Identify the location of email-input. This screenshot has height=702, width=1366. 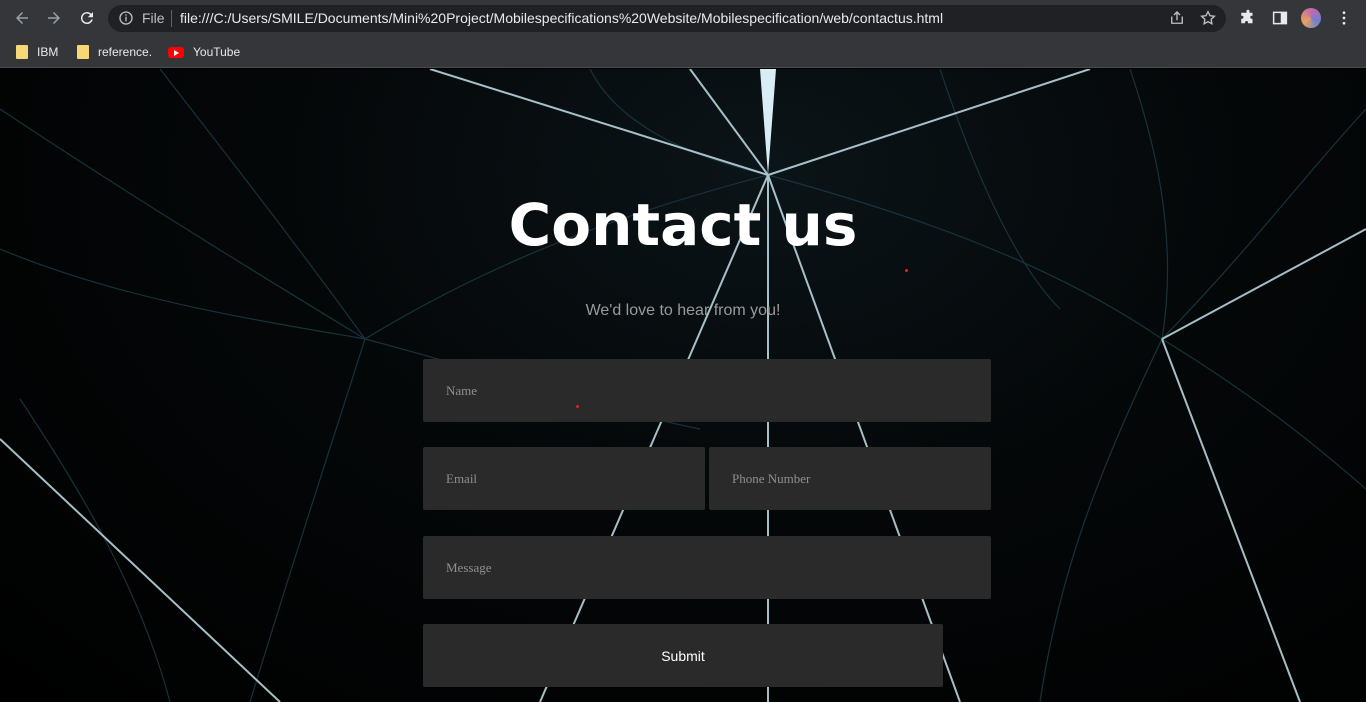
(564, 478).